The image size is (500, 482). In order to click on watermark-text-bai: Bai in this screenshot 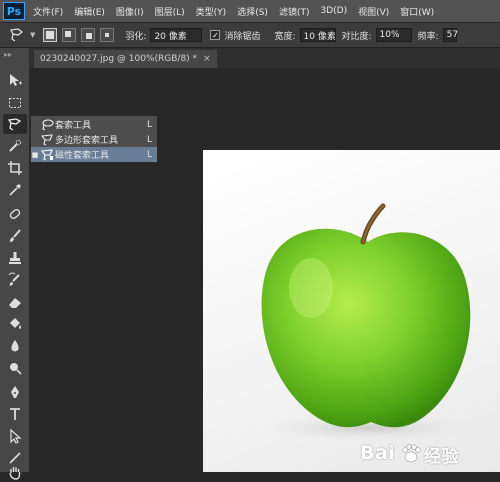, I will do `click(378, 453)`.